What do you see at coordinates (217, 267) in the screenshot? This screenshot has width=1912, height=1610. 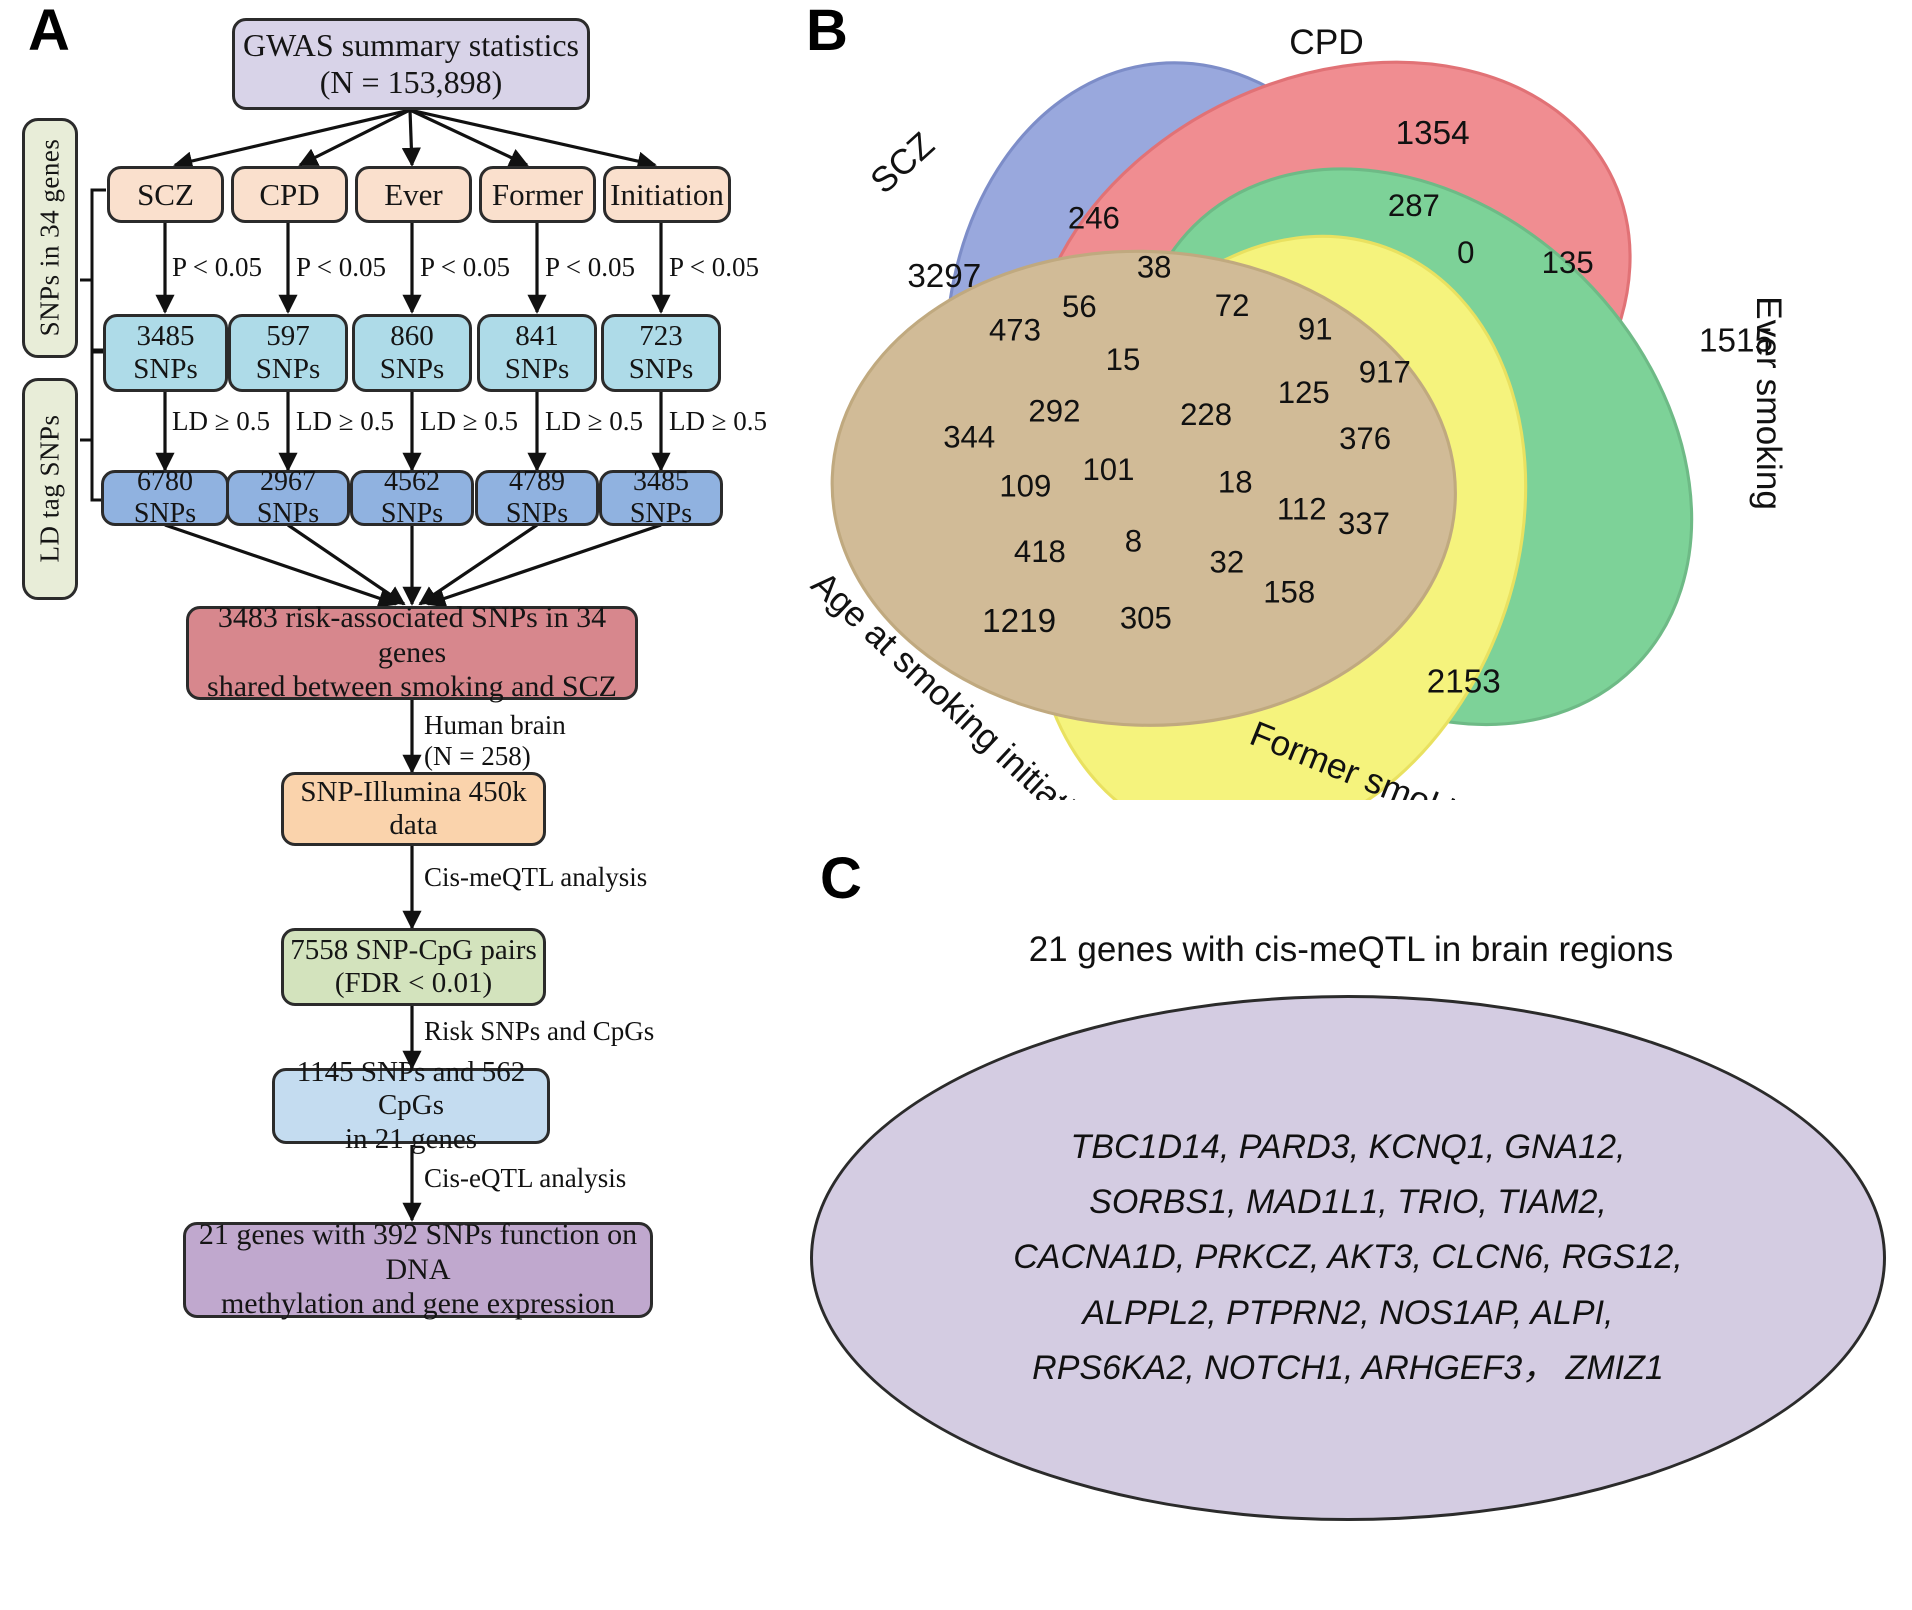 I see `edge-label-p-1: P < 0.05` at bounding box center [217, 267].